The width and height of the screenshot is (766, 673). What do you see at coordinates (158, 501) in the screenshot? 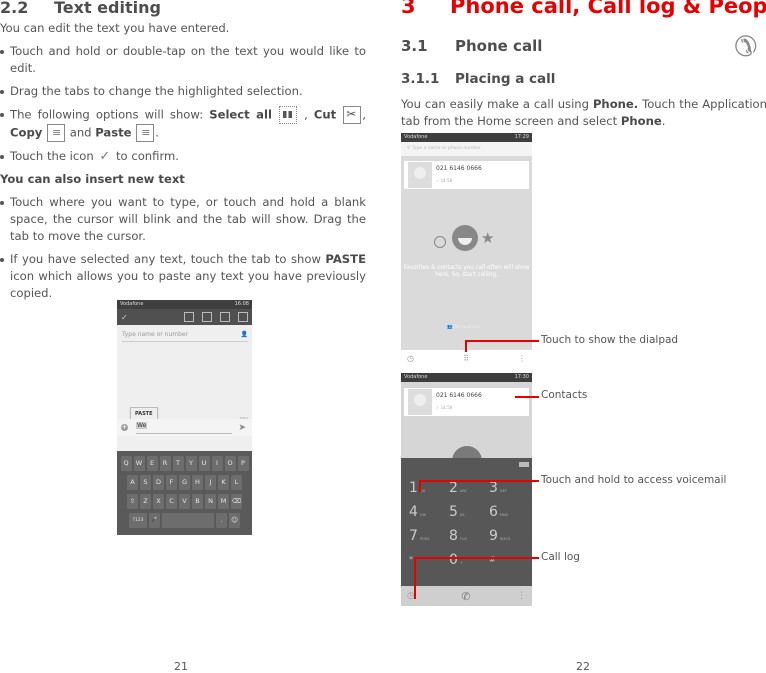
I see `key: X` at bounding box center [158, 501].